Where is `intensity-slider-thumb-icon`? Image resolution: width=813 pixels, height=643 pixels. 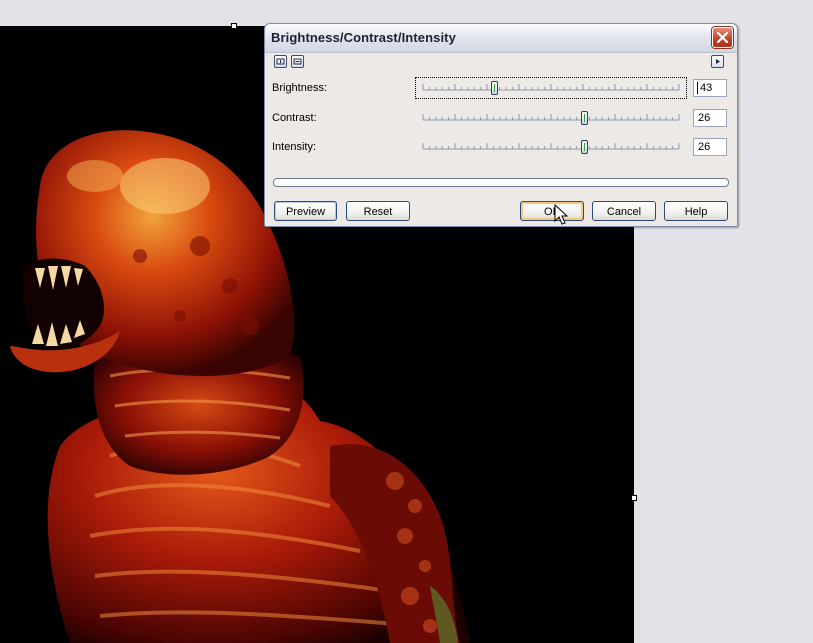 intensity-slider-thumb-icon is located at coordinates (584, 147).